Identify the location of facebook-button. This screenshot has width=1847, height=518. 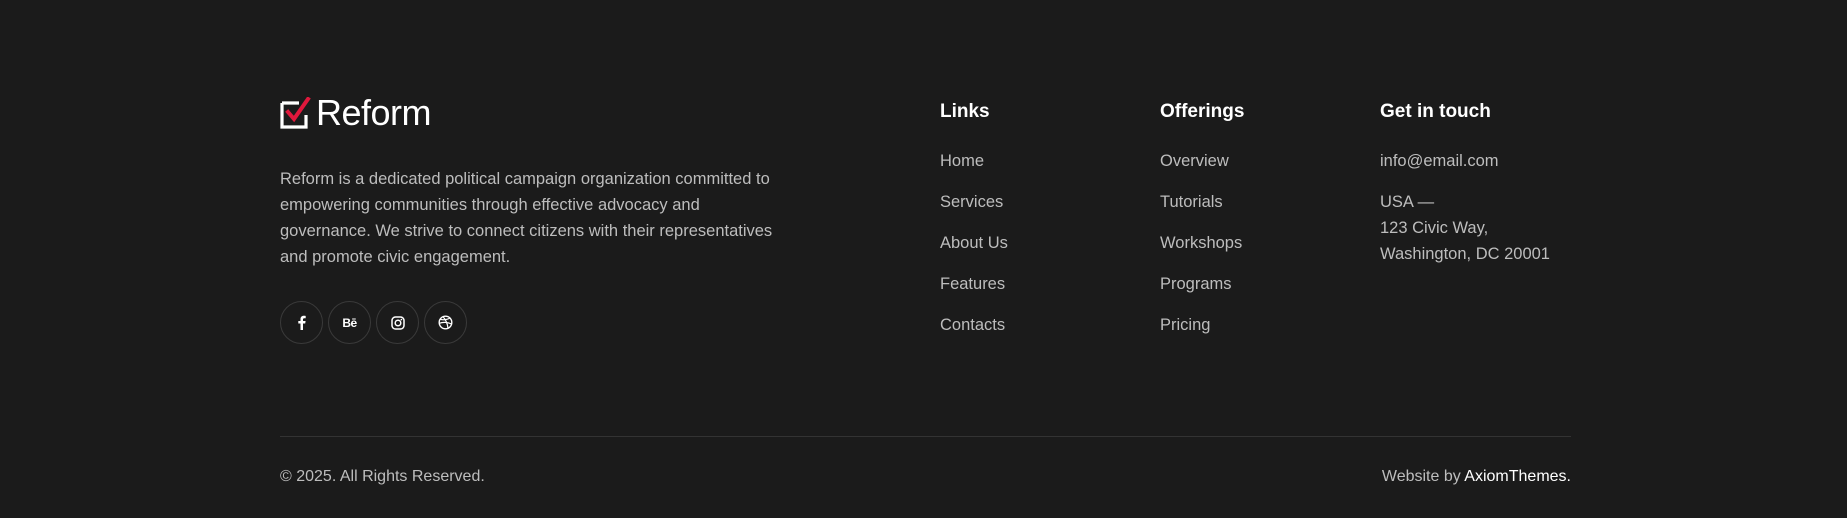
(301, 322).